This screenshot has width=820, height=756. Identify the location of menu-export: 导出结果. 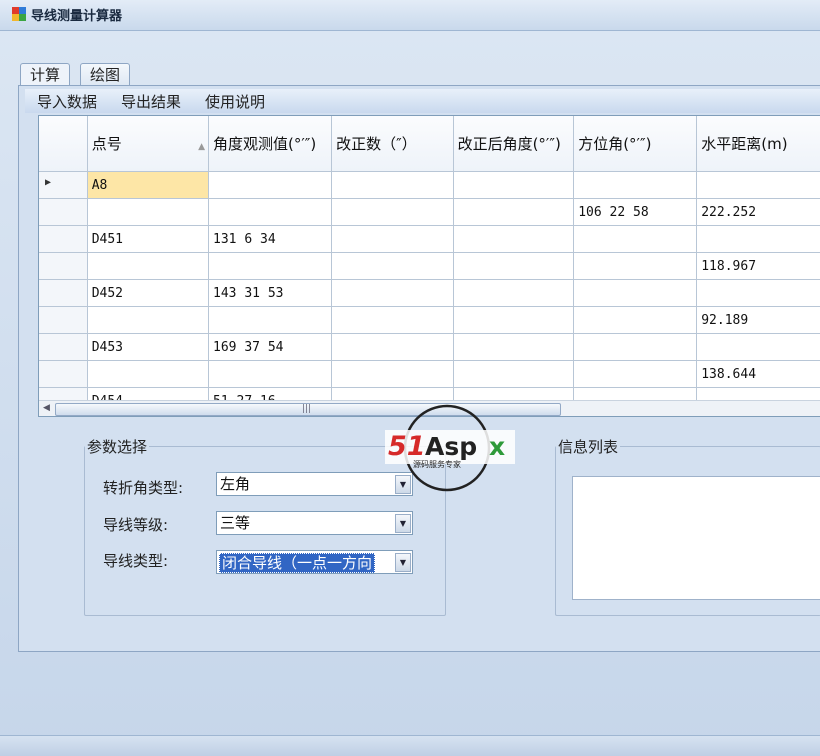
(151, 101).